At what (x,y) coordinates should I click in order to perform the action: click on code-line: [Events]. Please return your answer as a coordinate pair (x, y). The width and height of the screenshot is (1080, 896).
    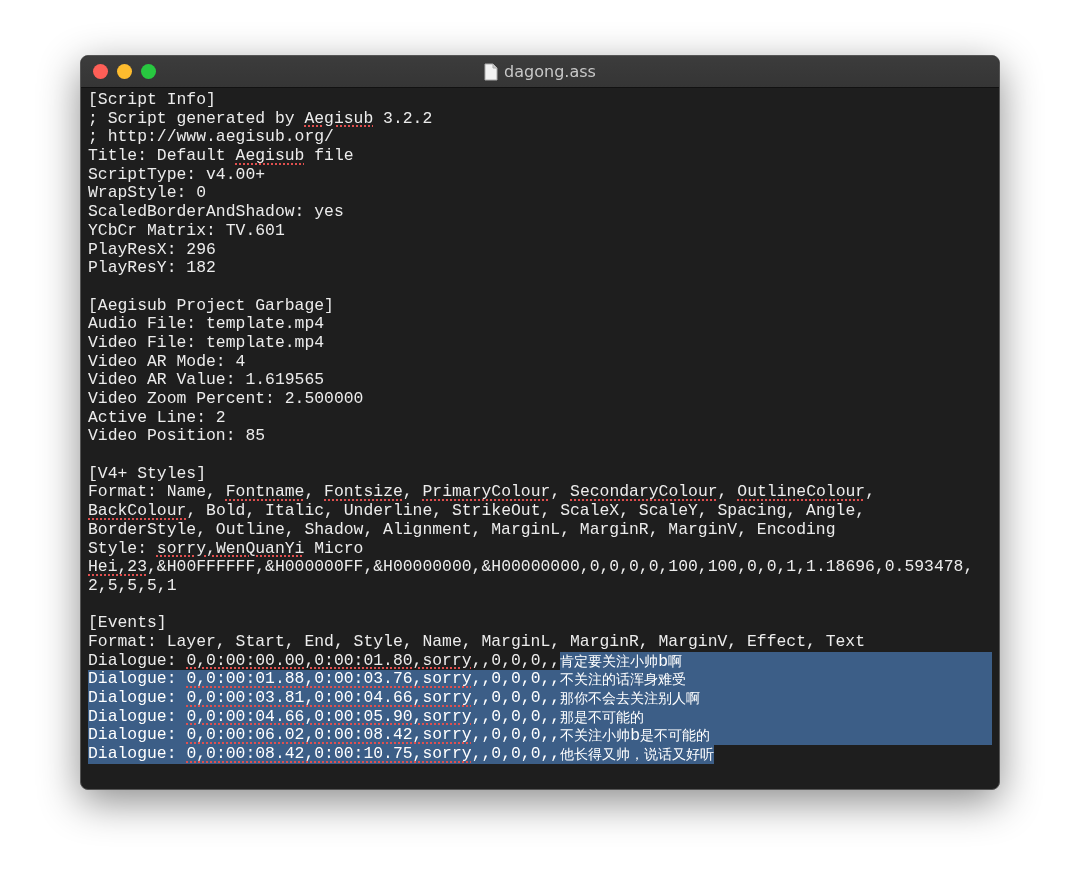
    Looking at the image, I should click on (127, 623).